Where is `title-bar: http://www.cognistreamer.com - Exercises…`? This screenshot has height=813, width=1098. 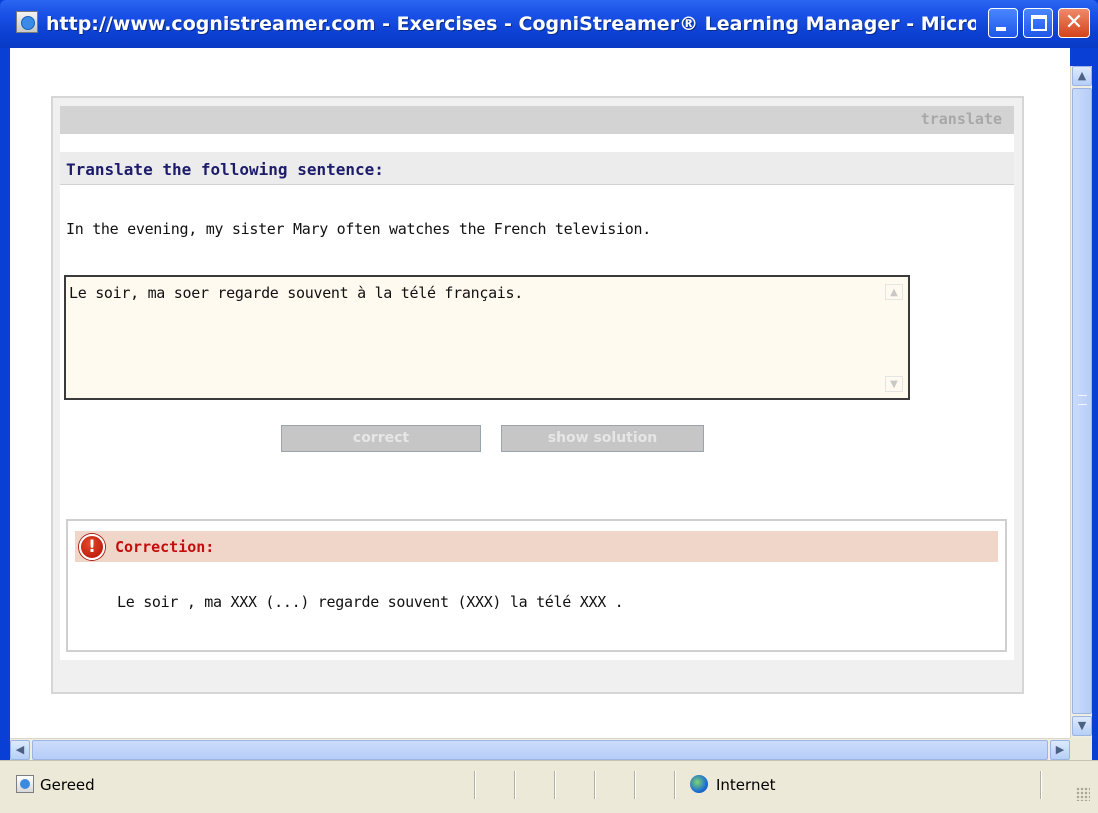 title-bar: http://www.cognistreamer.com - Exercises… is located at coordinates (549, 24).